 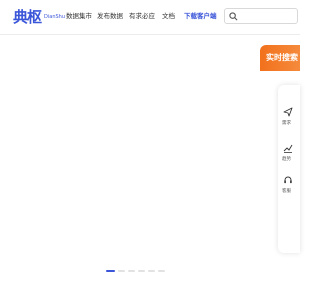 I want to click on side-widget: 实时搜索 需求 趋势 客服, so click(x=280, y=149).